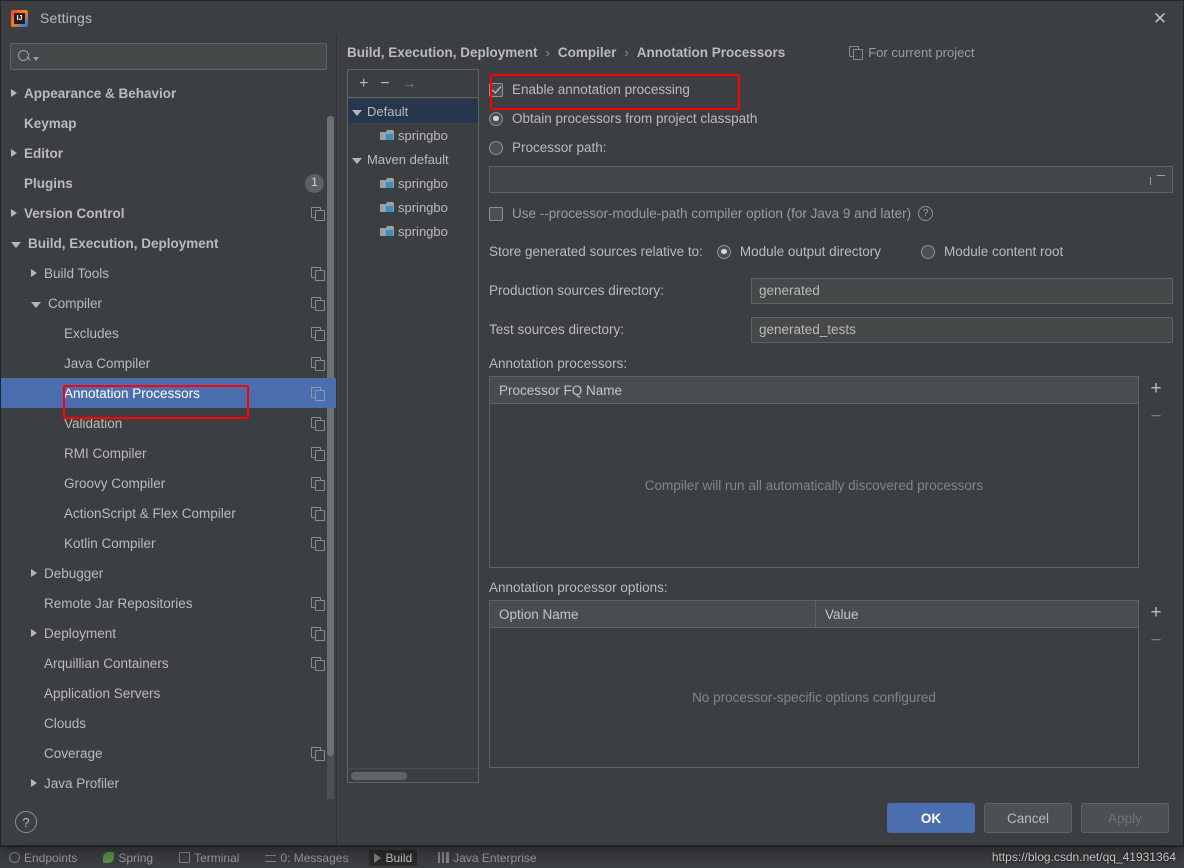 The image size is (1184, 868). What do you see at coordinates (43, 858) in the screenshot?
I see `tool-window-endpoints: Endpoints` at bounding box center [43, 858].